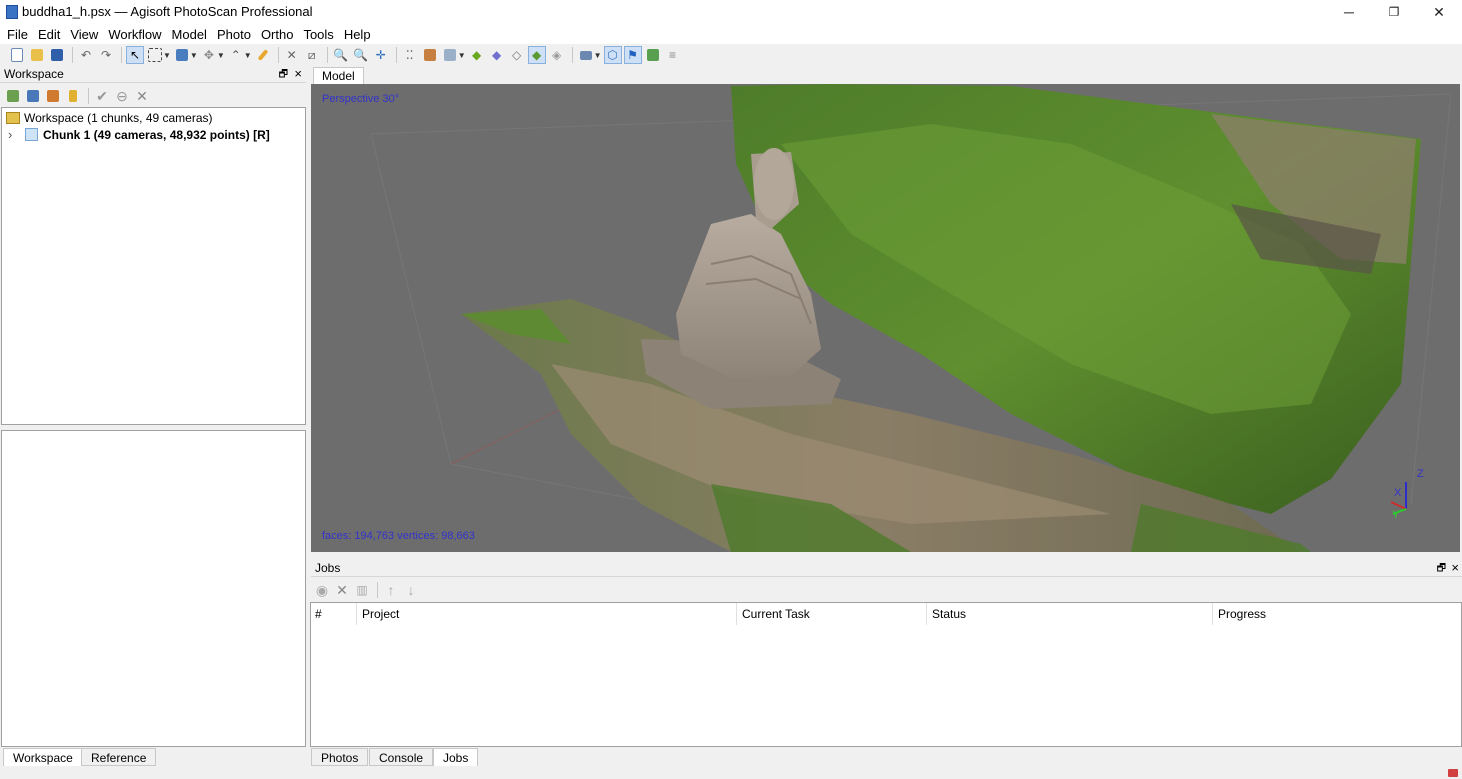 This screenshot has width=1462, height=779. What do you see at coordinates (1394, 12) in the screenshot?
I see `restore-button: ❐` at bounding box center [1394, 12].